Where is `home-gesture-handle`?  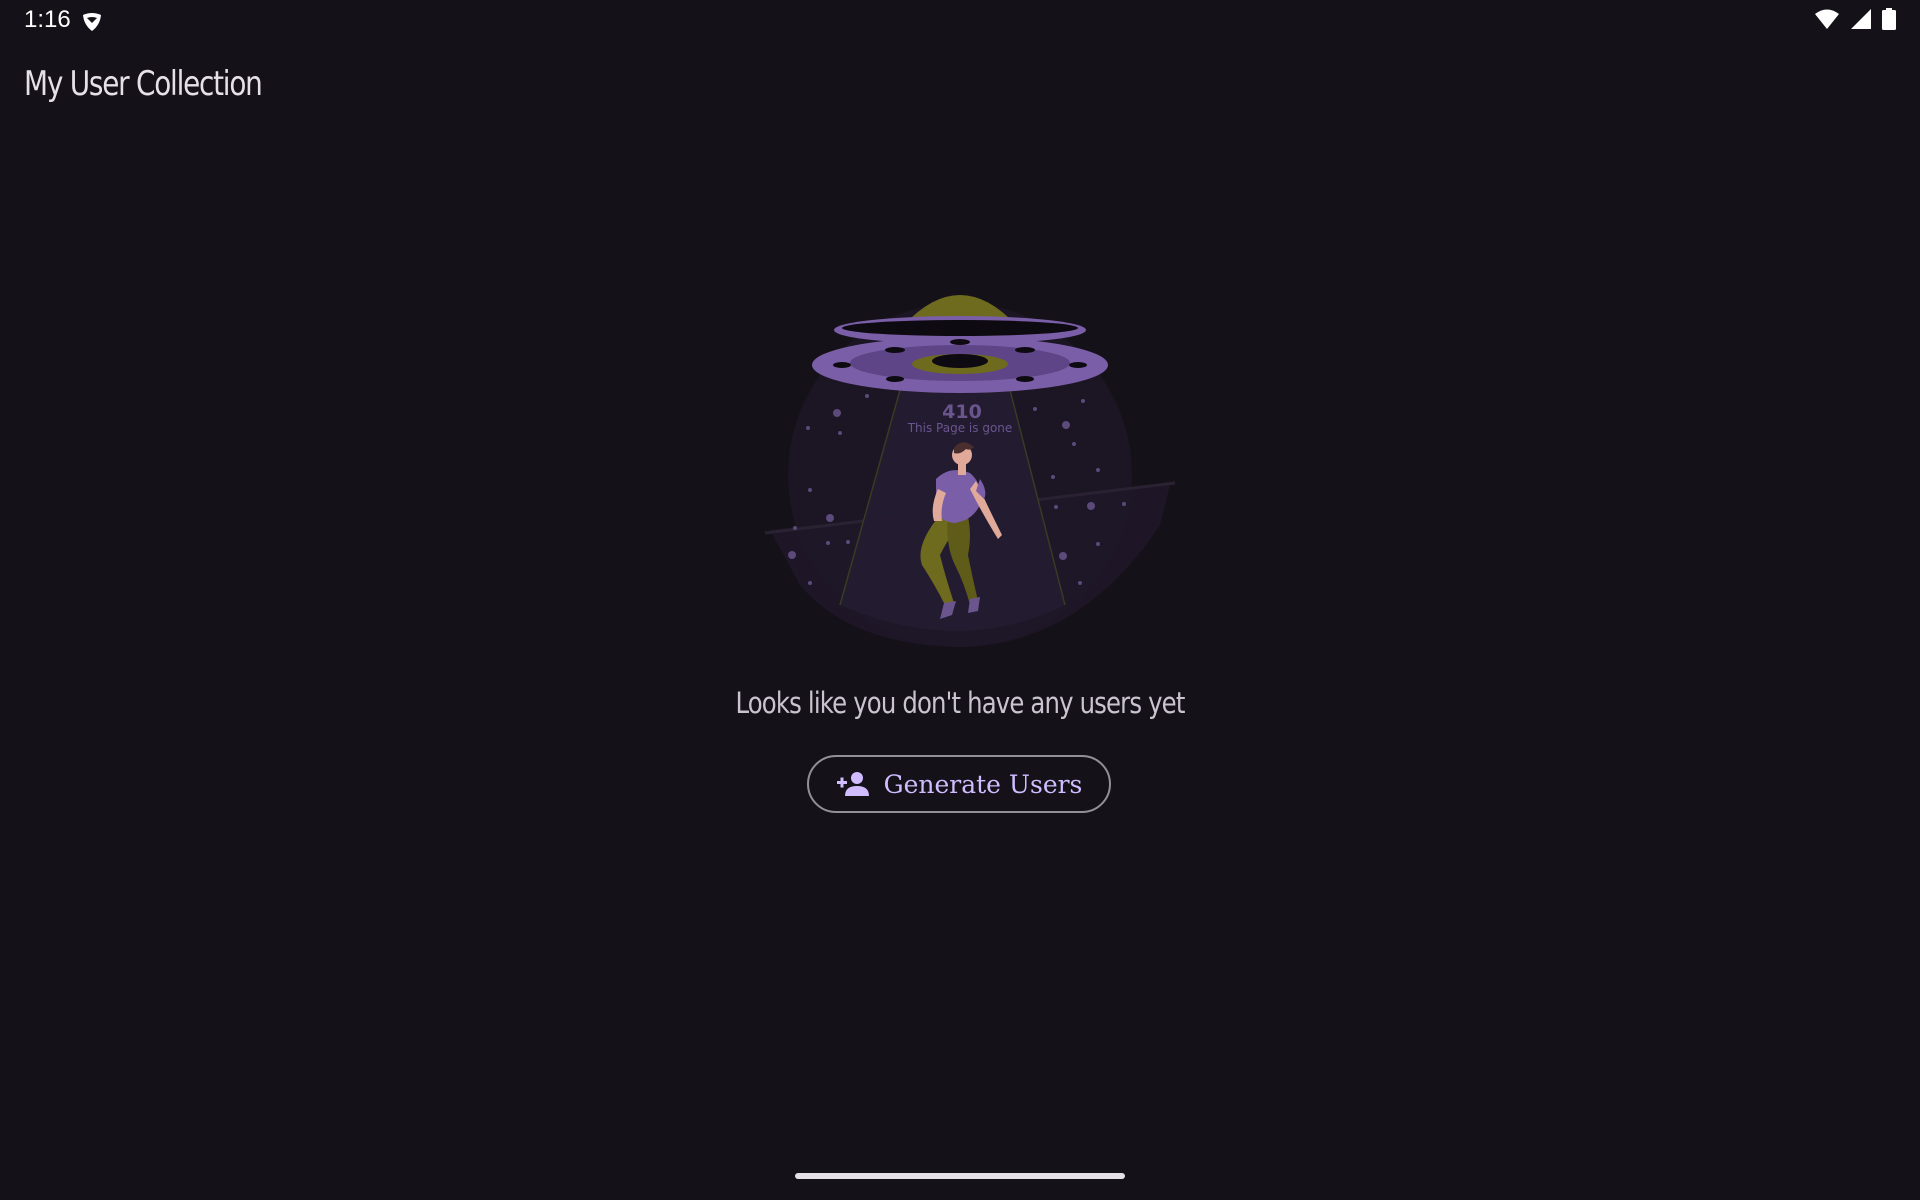
home-gesture-handle is located at coordinates (960, 1176).